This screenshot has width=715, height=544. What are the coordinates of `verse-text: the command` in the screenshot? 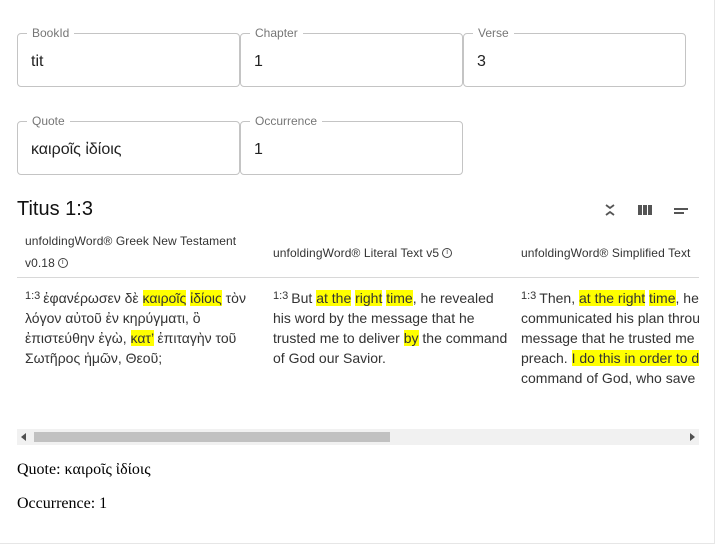 It's located at (463, 338).